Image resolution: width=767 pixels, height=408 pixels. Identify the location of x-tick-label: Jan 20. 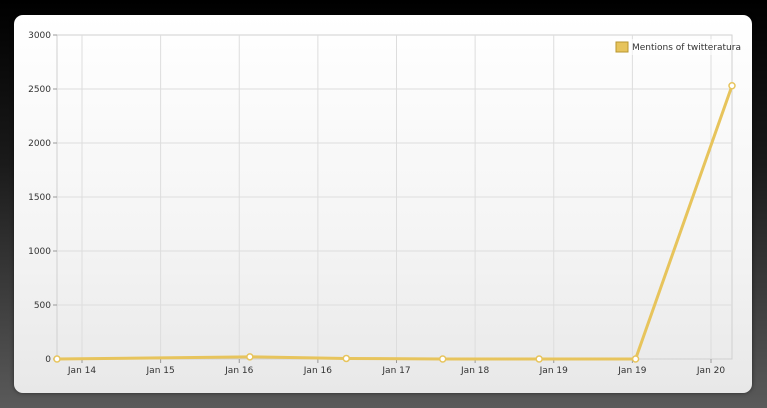
(710, 371).